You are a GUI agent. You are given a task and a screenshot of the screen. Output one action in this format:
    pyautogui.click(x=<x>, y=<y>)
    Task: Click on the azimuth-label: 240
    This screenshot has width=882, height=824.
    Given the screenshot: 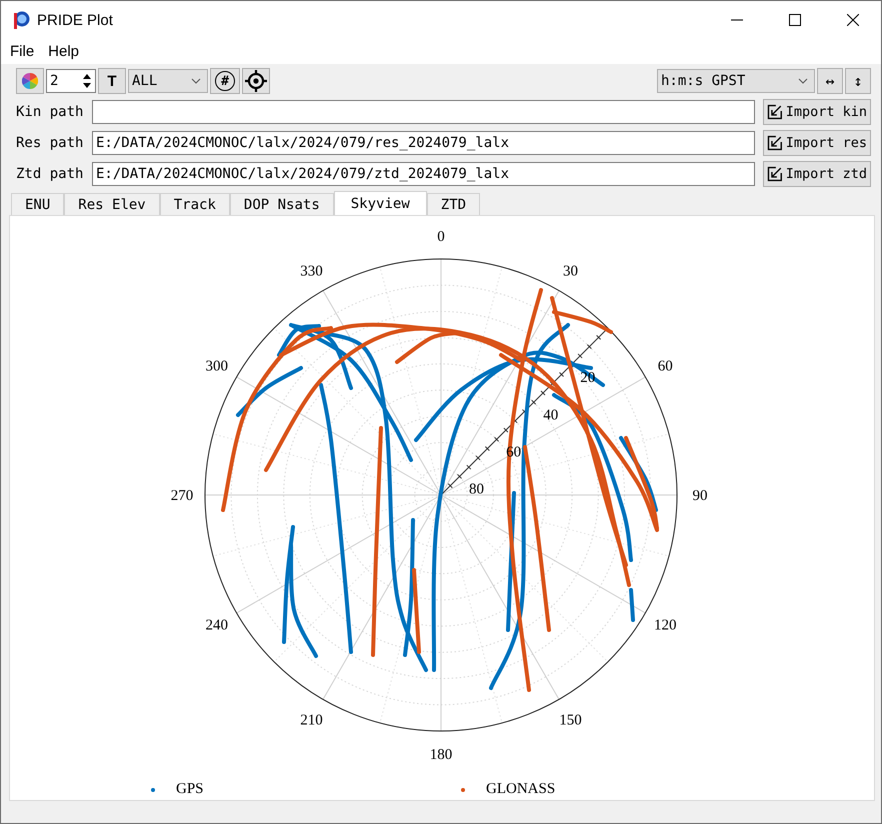 What is the action you would take?
    pyautogui.click(x=216, y=626)
    